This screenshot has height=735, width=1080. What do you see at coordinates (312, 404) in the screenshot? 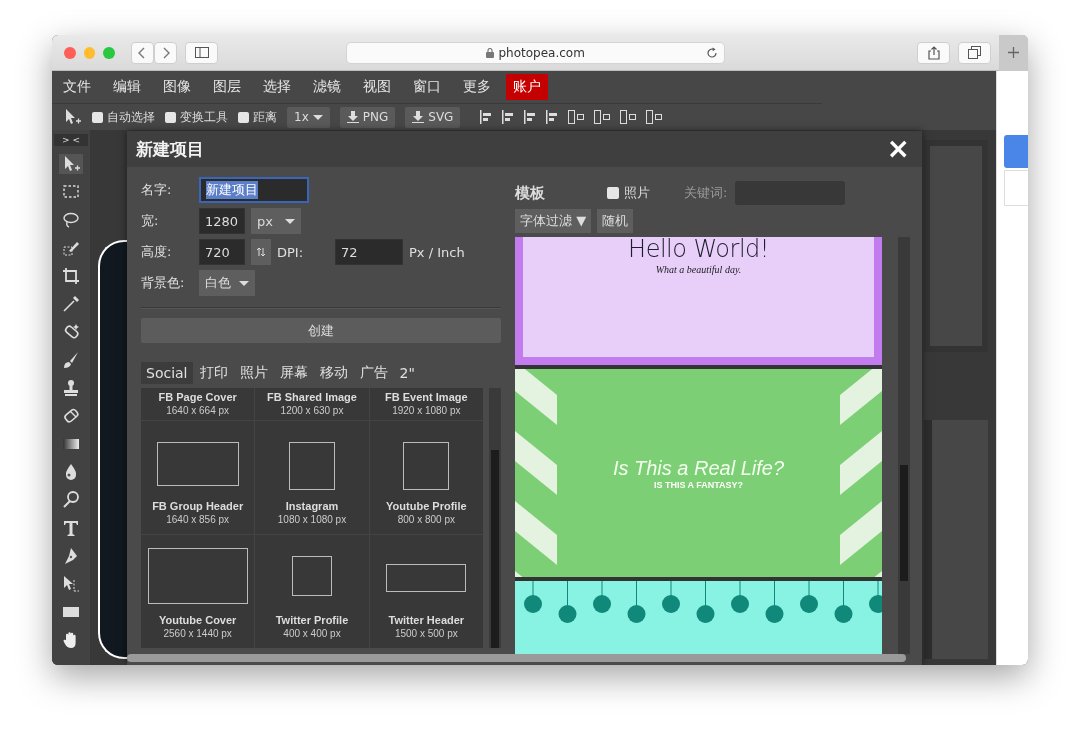
I see `preset-tile: FB Shared Image 1200 x 630 px` at bounding box center [312, 404].